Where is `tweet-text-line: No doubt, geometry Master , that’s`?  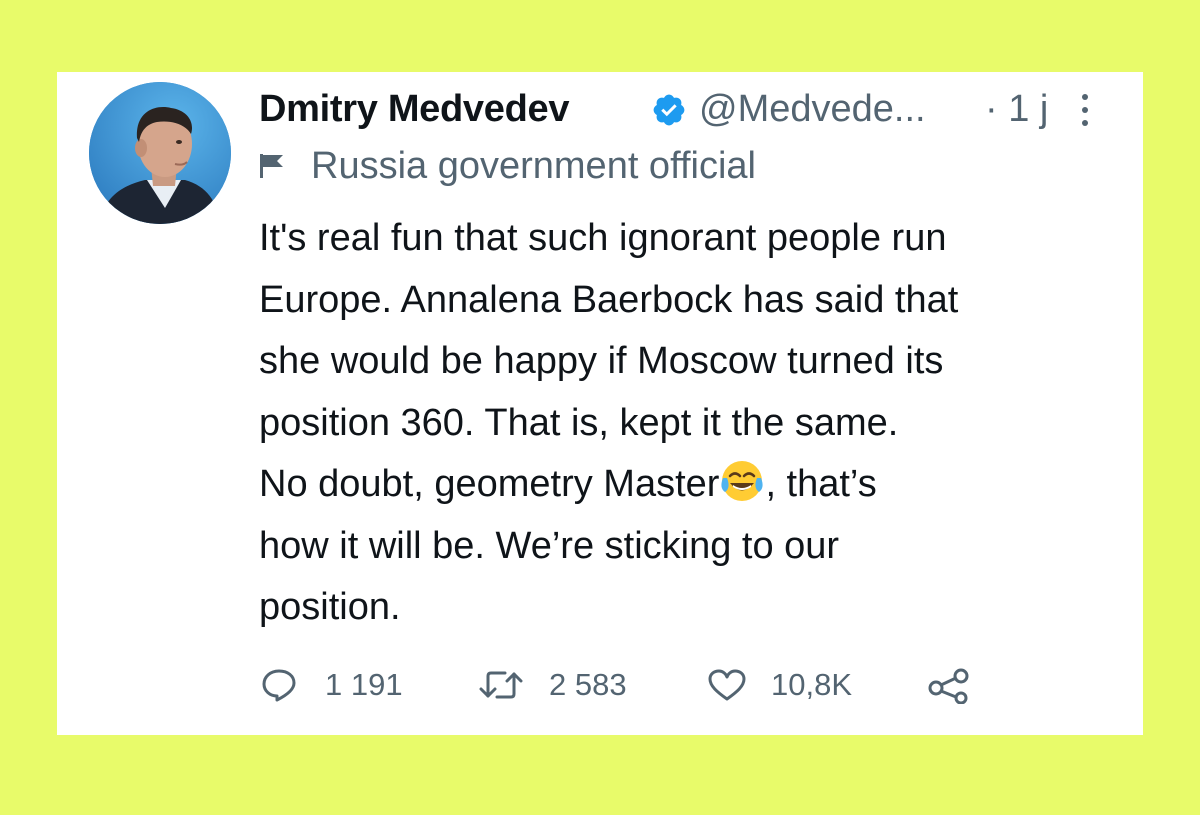 tweet-text-line: No doubt, geometry Master , that’s is located at coordinates (694, 485).